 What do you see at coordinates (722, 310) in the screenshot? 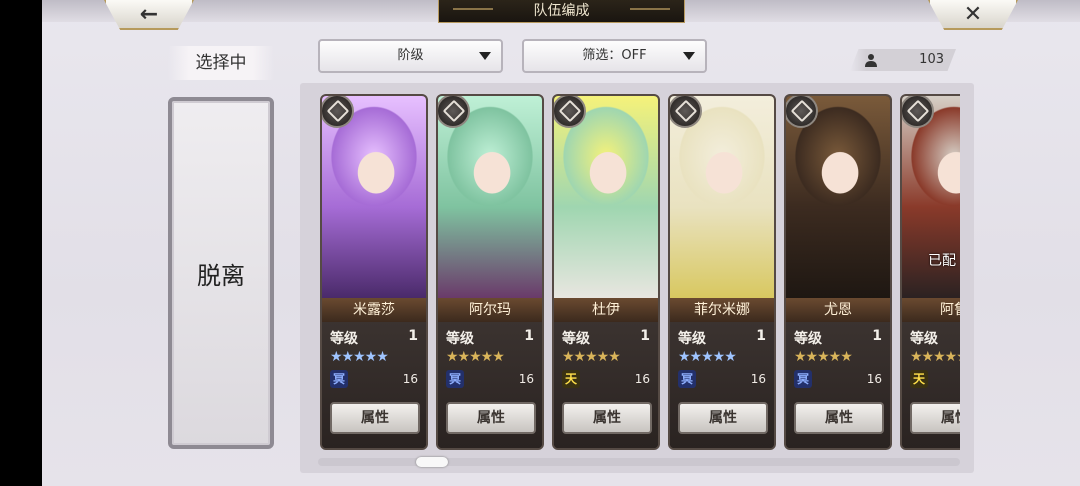
I see `character-name: 菲尔米娜` at bounding box center [722, 310].